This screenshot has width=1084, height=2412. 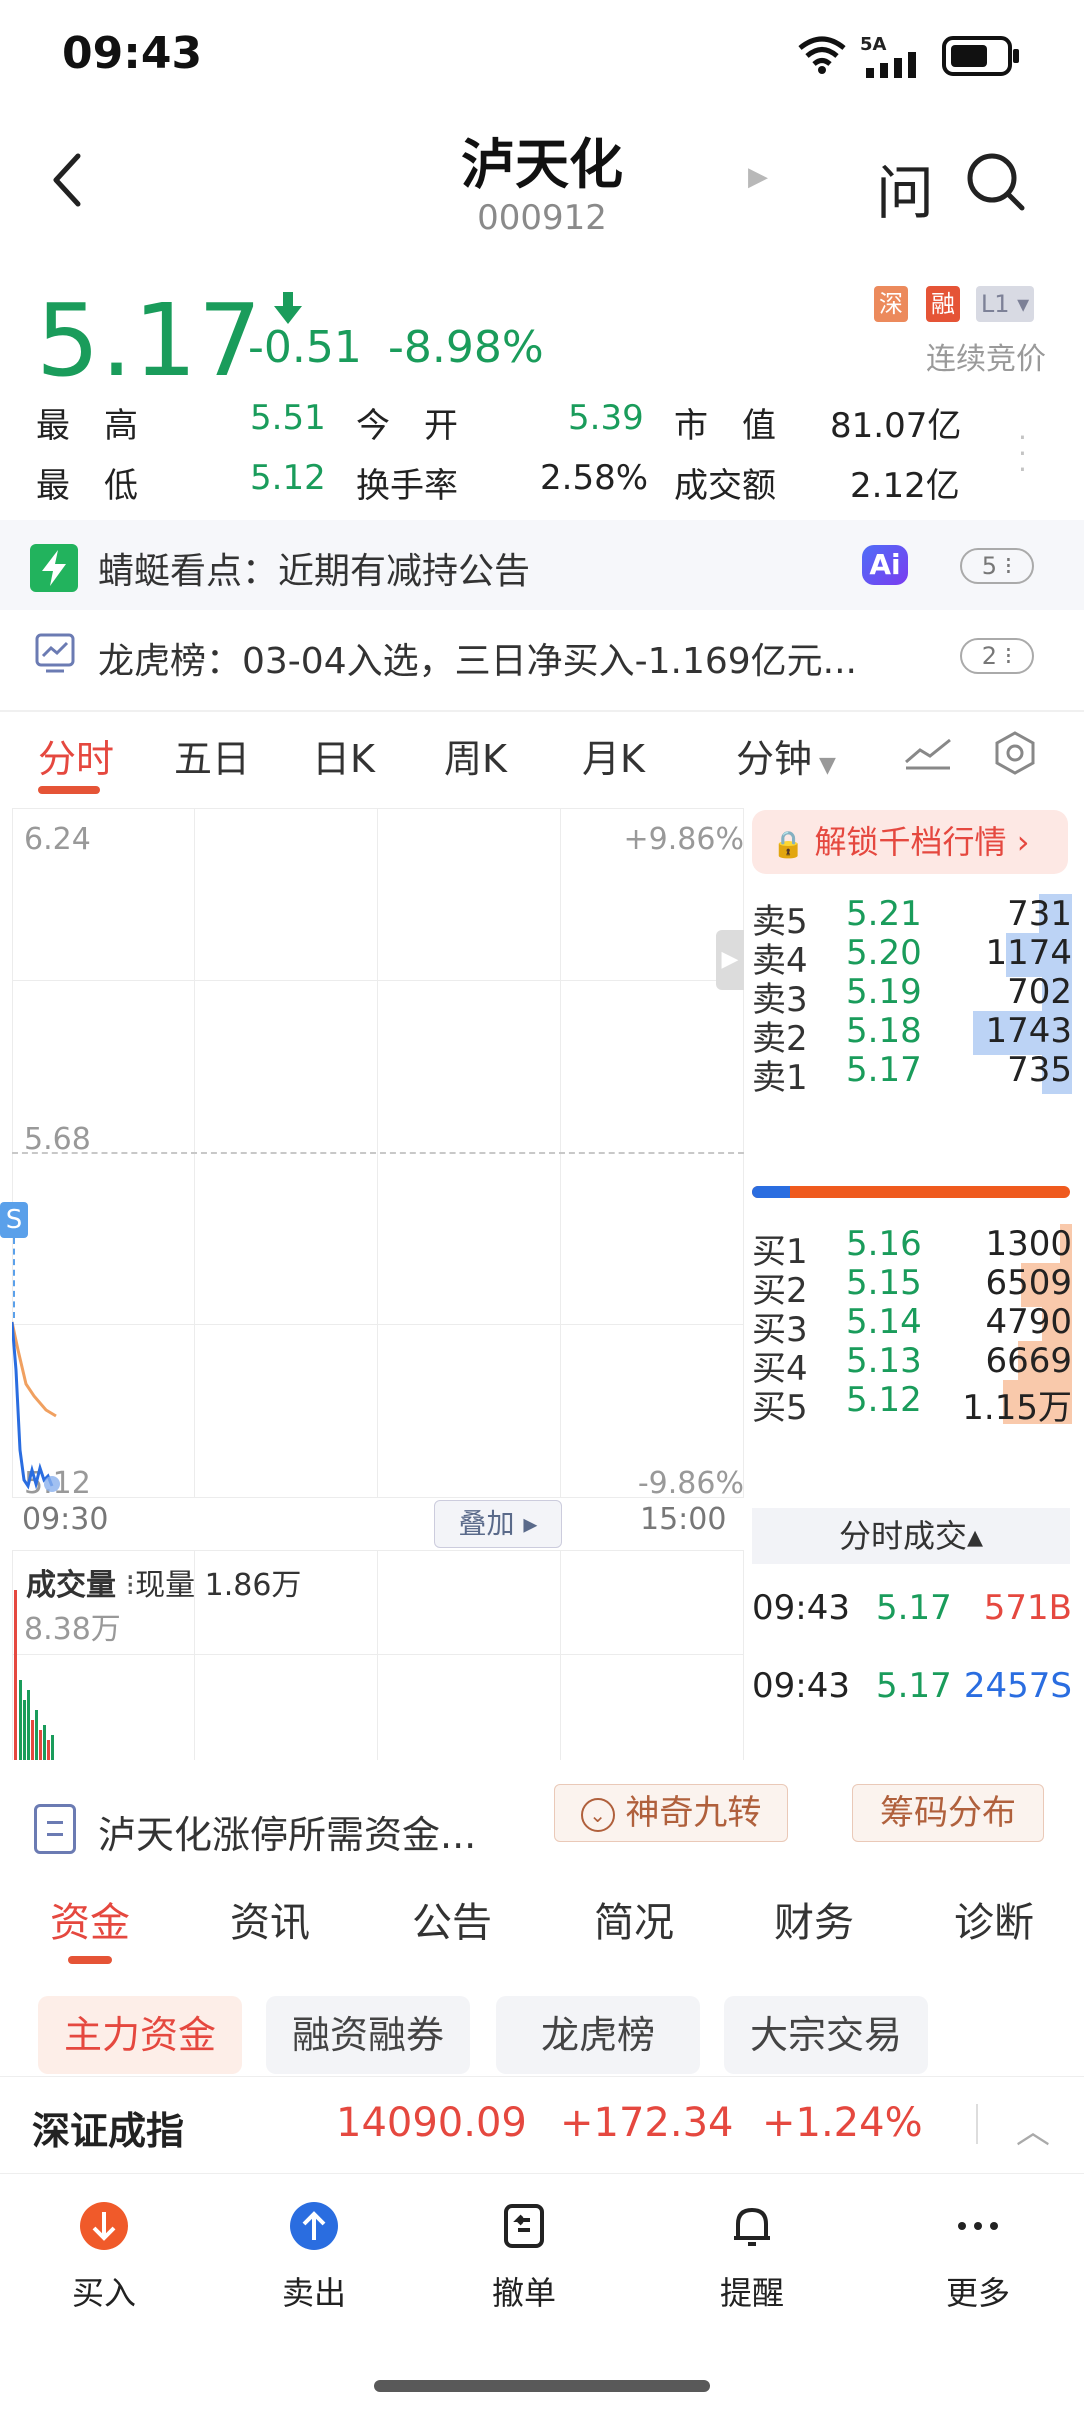 I want to click on tick-row: 09:43 5.17 571B, so click(x=912, y=1613).